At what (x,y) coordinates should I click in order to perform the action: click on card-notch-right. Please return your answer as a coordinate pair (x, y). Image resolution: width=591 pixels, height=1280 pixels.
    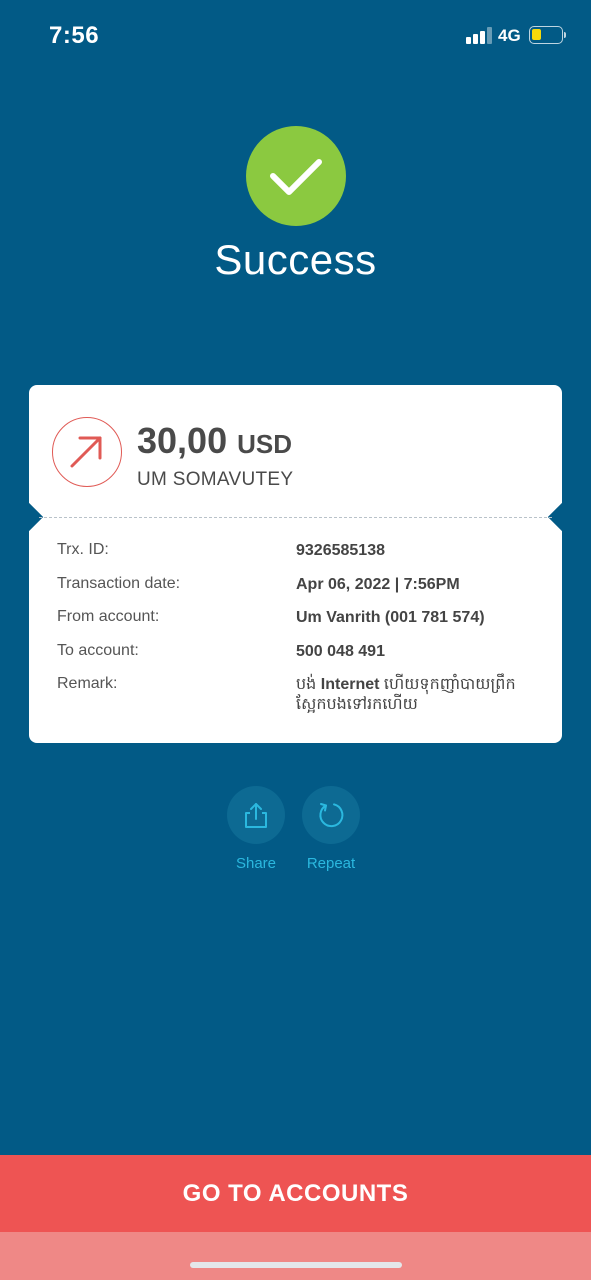
    Looking at the image, I should click on (562, 517).